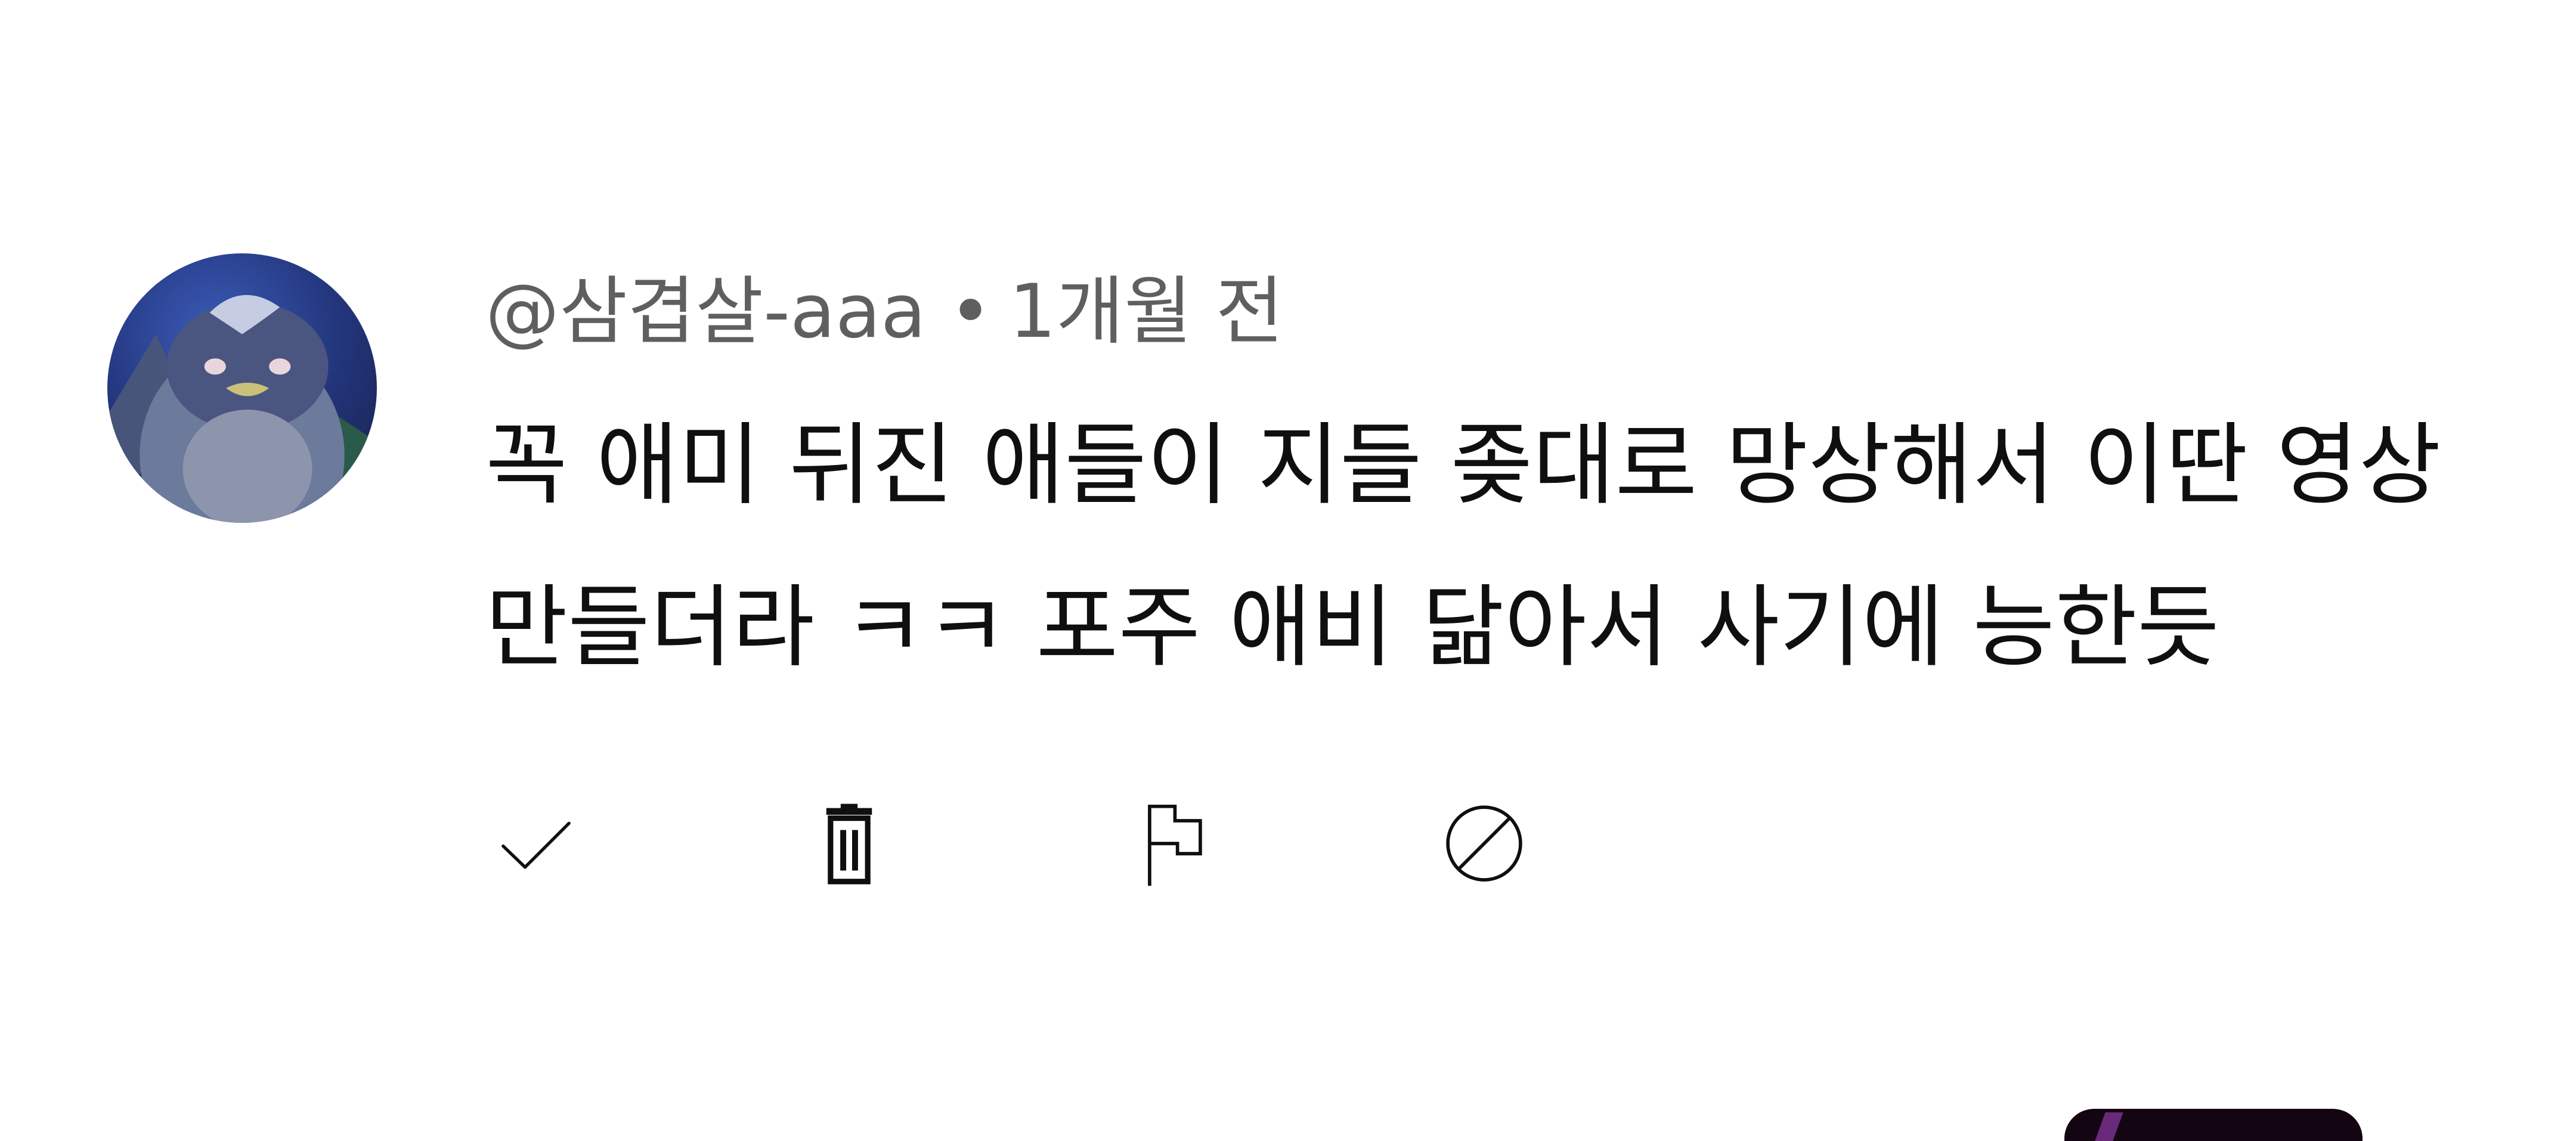  I want to click on author-handle: @삼겹살-aaa, so click(705, 311).